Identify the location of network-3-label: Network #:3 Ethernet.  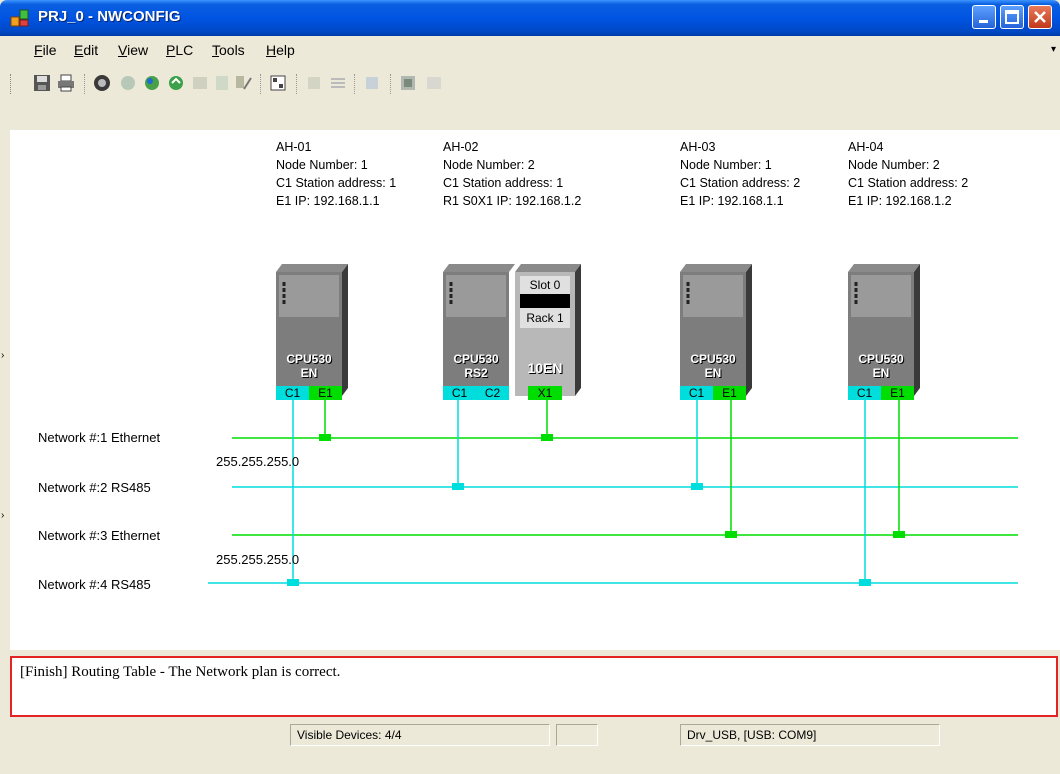
(99, 535).